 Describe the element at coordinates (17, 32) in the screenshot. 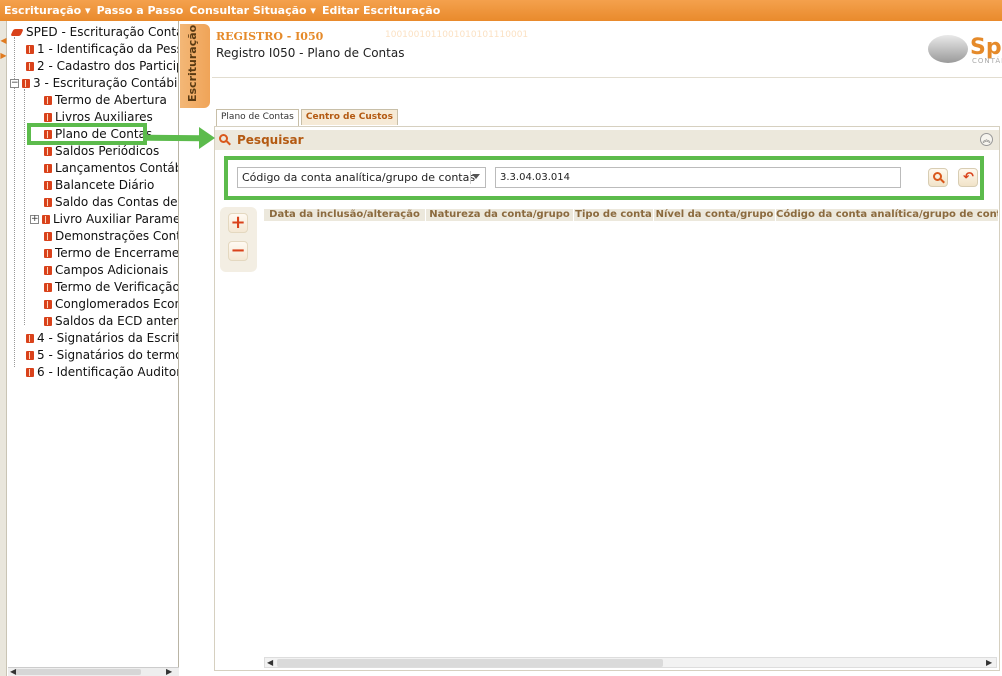

I see `sped-icon` at that location.